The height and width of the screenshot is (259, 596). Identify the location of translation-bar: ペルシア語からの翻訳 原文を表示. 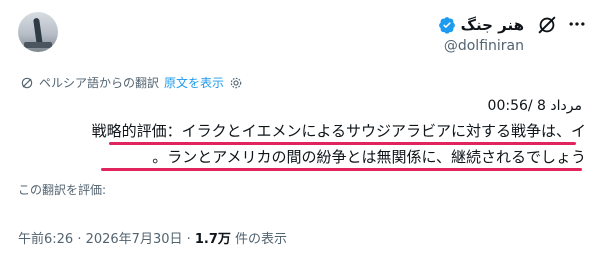
(131, 82).